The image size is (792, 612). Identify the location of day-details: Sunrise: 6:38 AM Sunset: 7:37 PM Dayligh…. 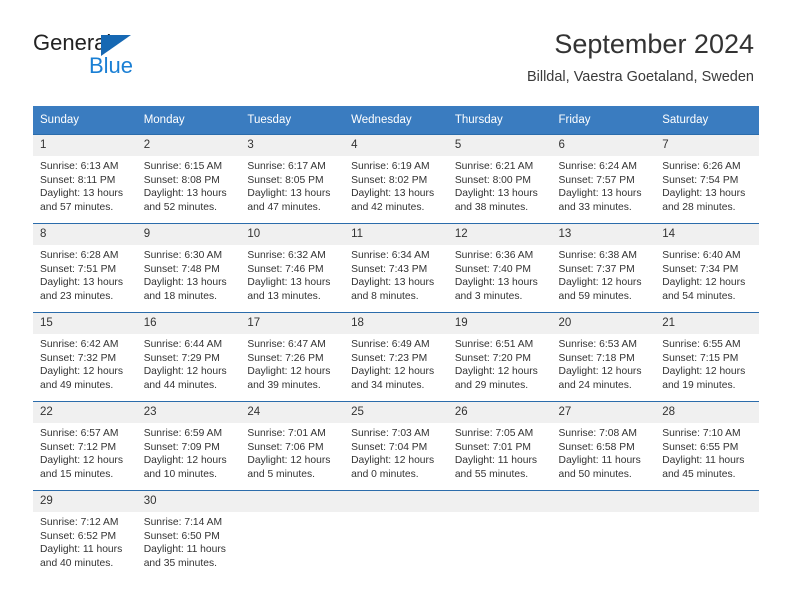
(604, 274).